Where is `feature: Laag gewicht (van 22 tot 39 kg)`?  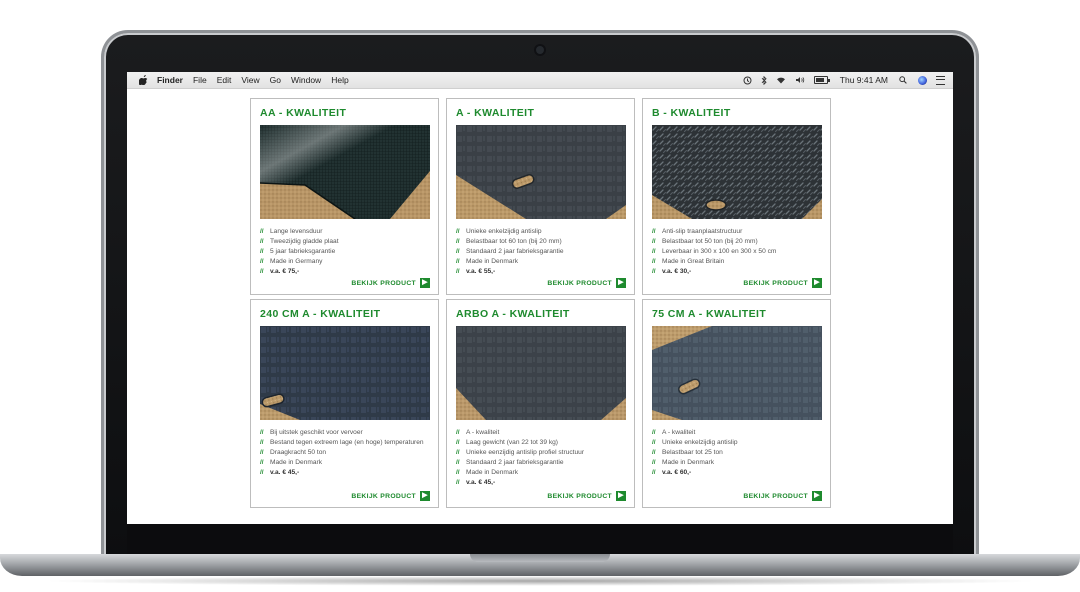 feature: Laag gewicht (van 22 tot 39 kg) is located at coordinates (540, 443).